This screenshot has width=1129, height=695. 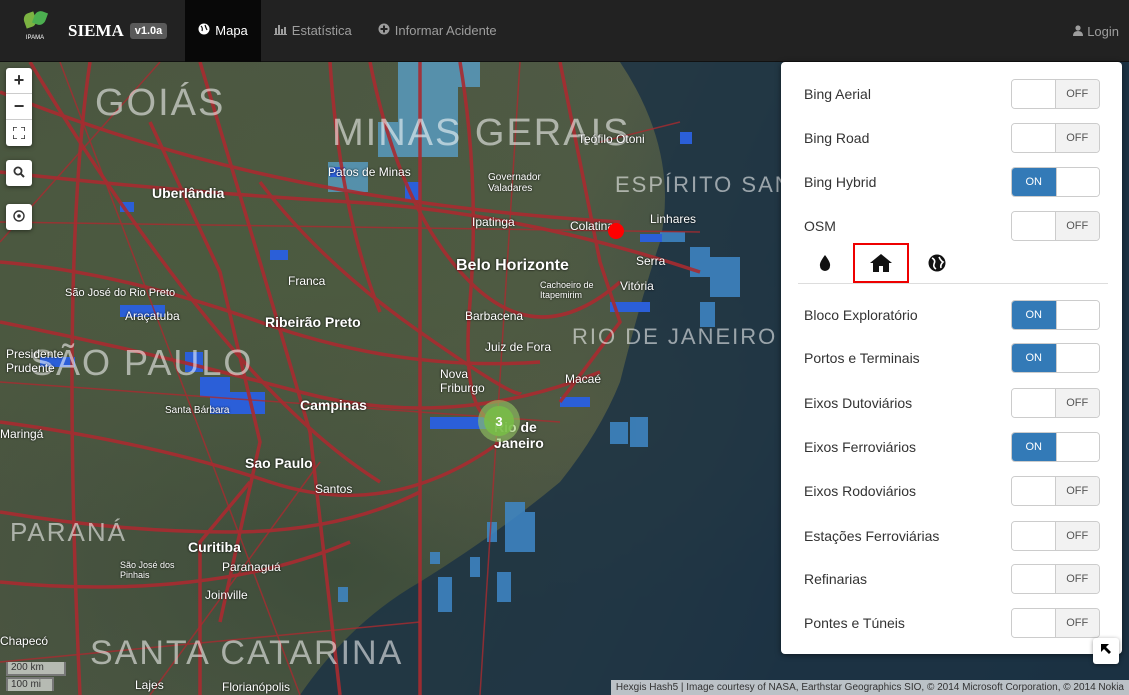 I want to click on toggle-ferroviarios: ON, so click(x=1055, y=447).